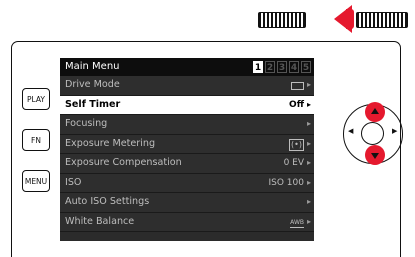 Image resolution: width=415 pixels, height=257 pixels. I want to click on single-frame-icon, so click(297, 86).